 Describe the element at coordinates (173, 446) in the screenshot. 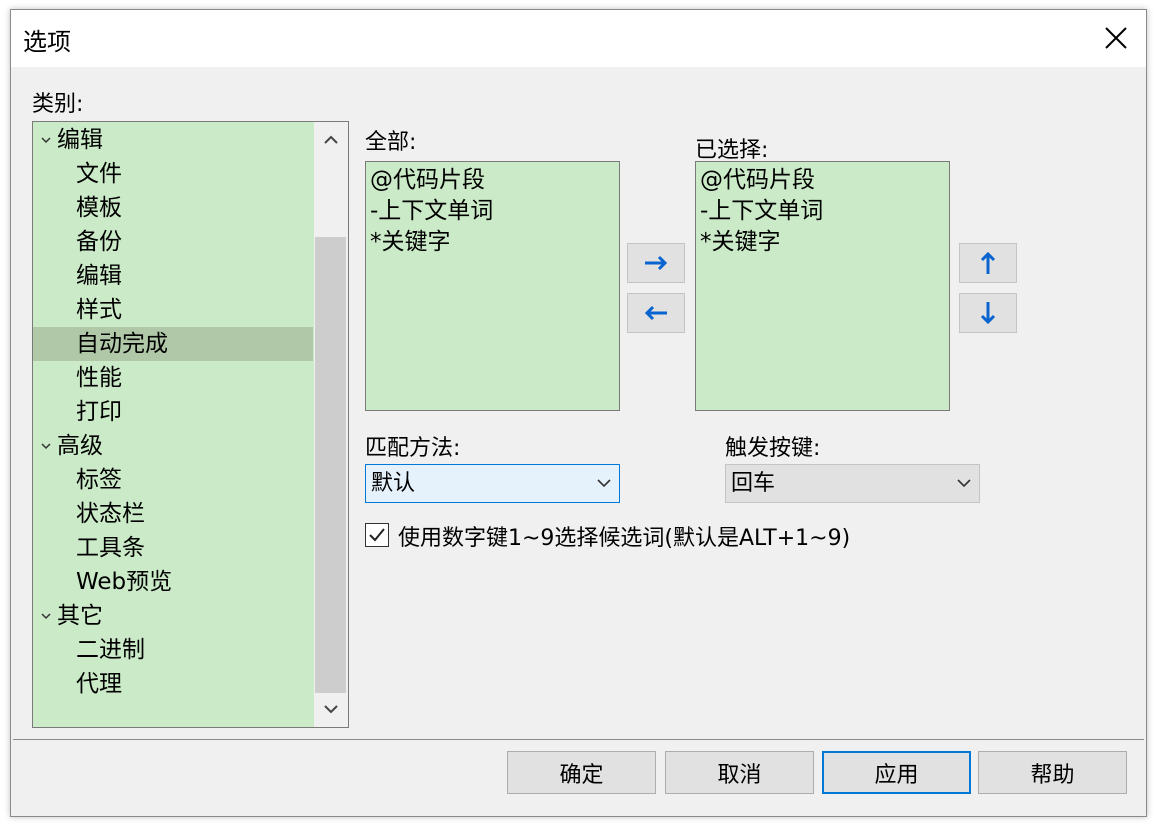

I see `tree-group-item: 高级` at that location.